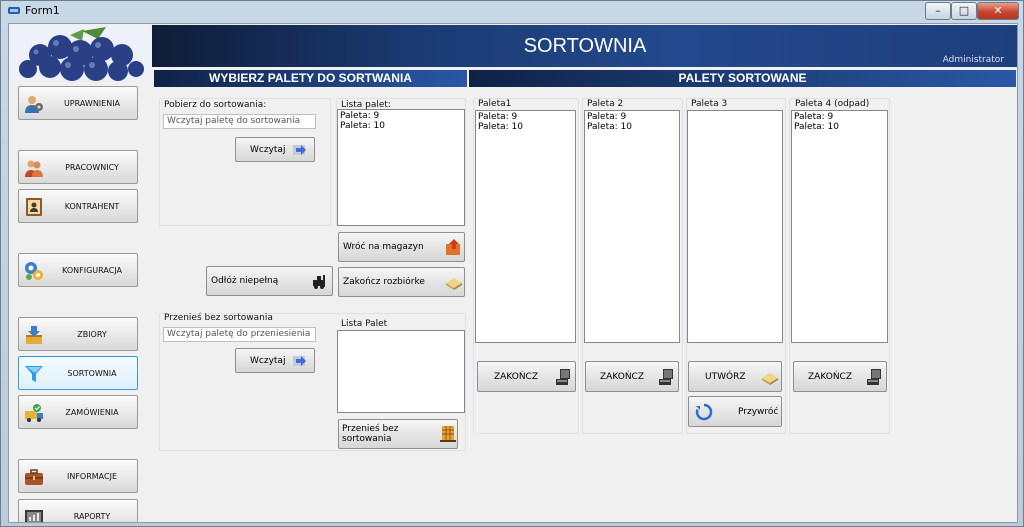 Image resolution: width=1024 pixels, height=527 pixels. I want to click on gears-icon, so click(34, 271).